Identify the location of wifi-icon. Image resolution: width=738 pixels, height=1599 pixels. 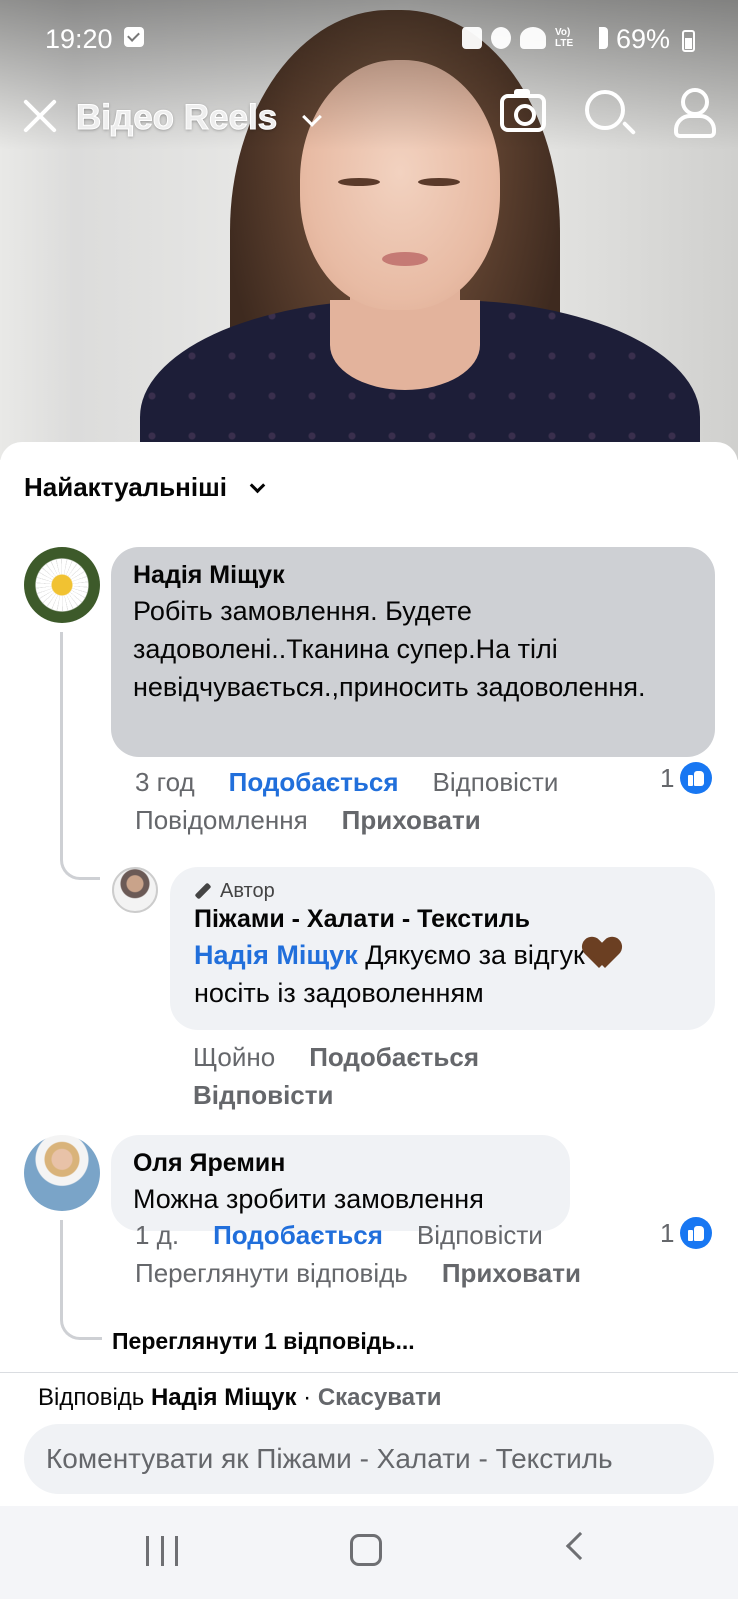
(533, 38).